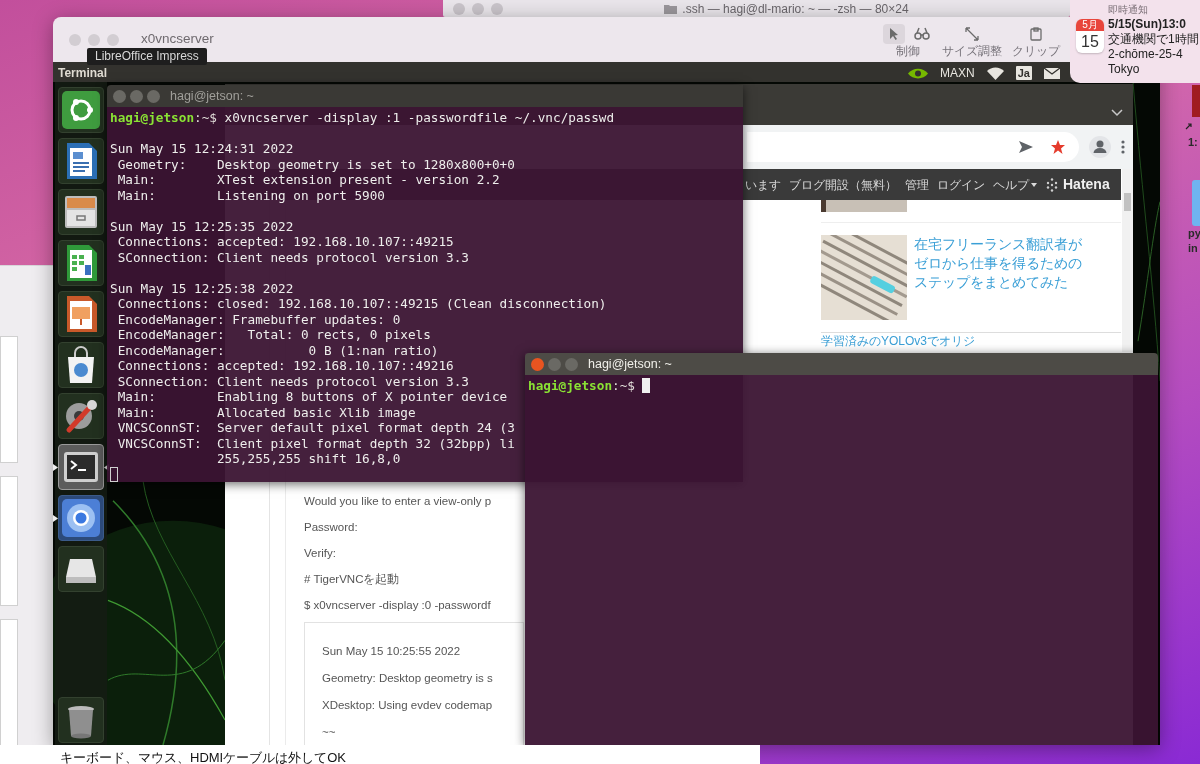 The image size is (1200, 764). What do you see at coordinates (1192, 142) in the screenshot?
I see `icon-label: 1:` at bounding box center [1192, 142].